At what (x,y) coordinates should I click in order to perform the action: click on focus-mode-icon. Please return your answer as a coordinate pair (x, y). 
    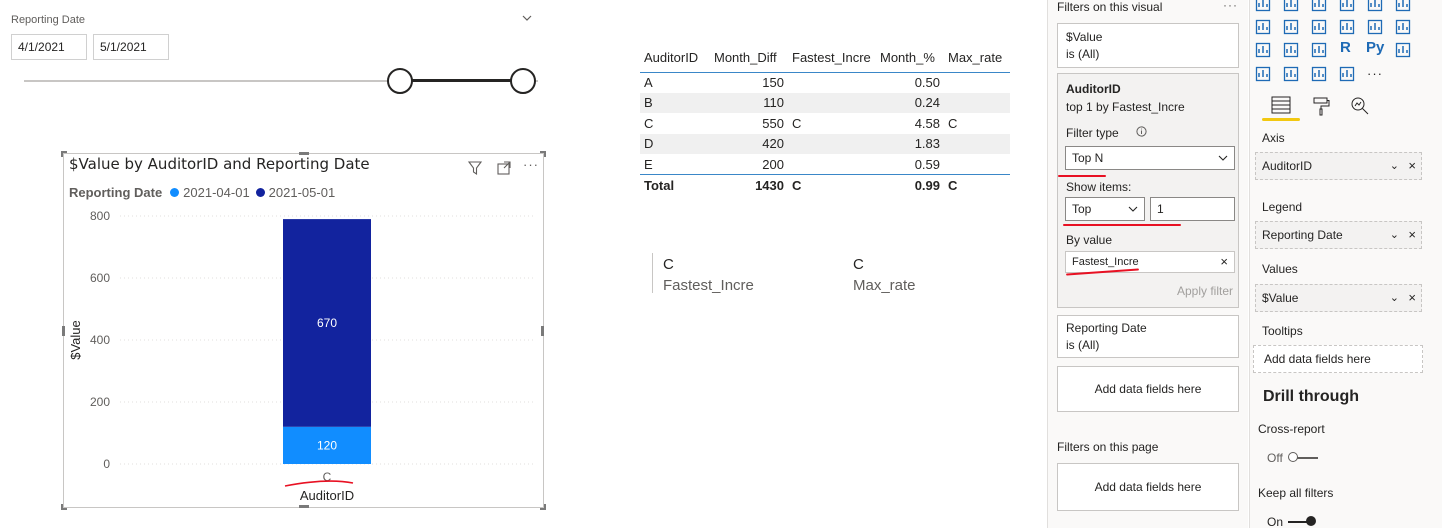
    Looking at the image, I should click on (504, 168).